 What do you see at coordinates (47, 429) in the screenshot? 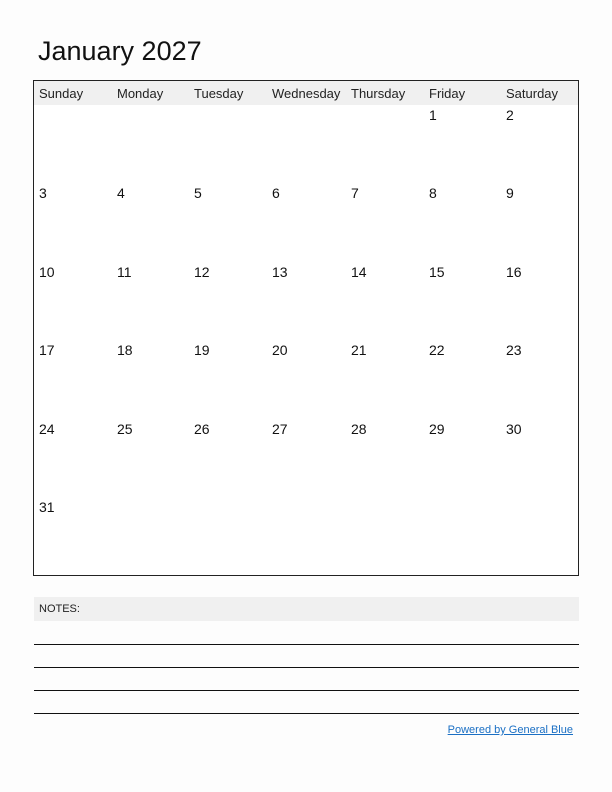
I see `day-cell: 24` at bounding box center [47, 429].